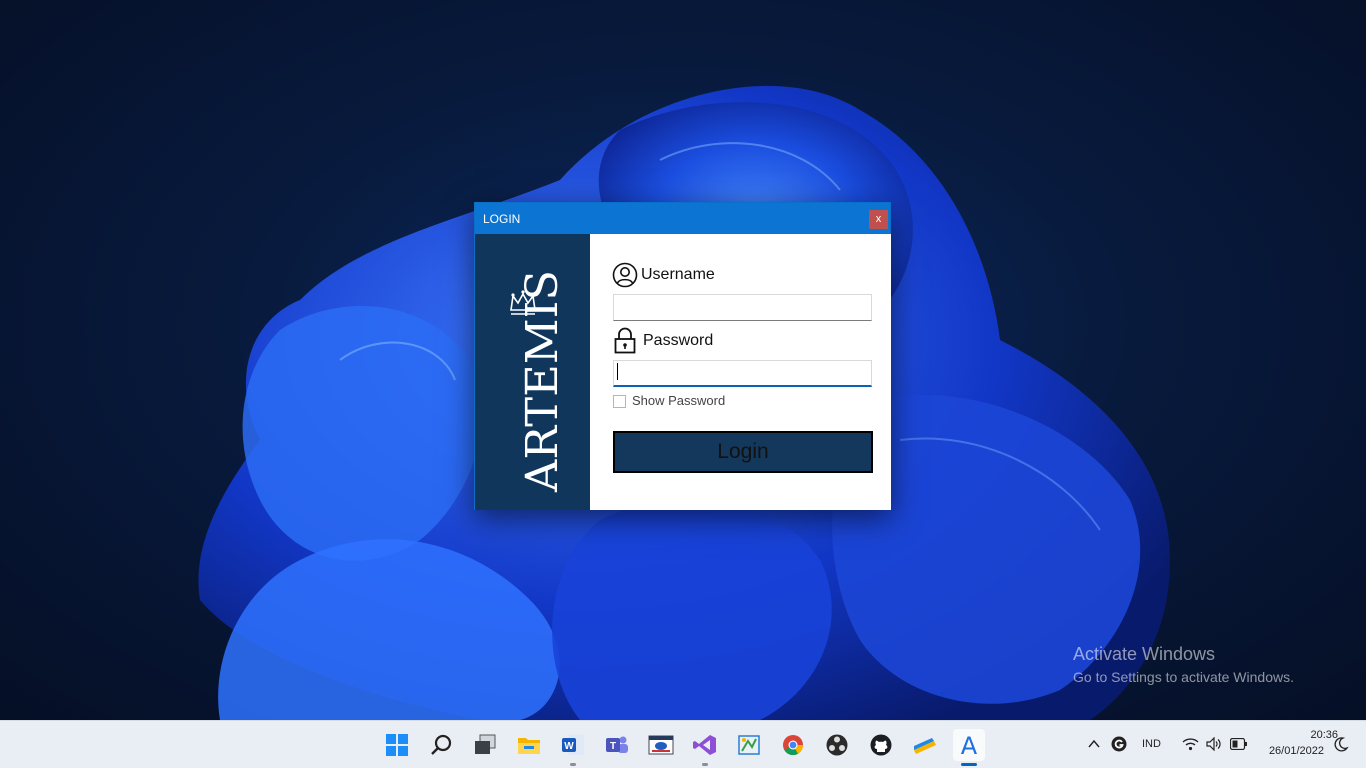 The height and width of the screenshot is (768, 1366). I want to click on word-icon: W, so click(573, 745).